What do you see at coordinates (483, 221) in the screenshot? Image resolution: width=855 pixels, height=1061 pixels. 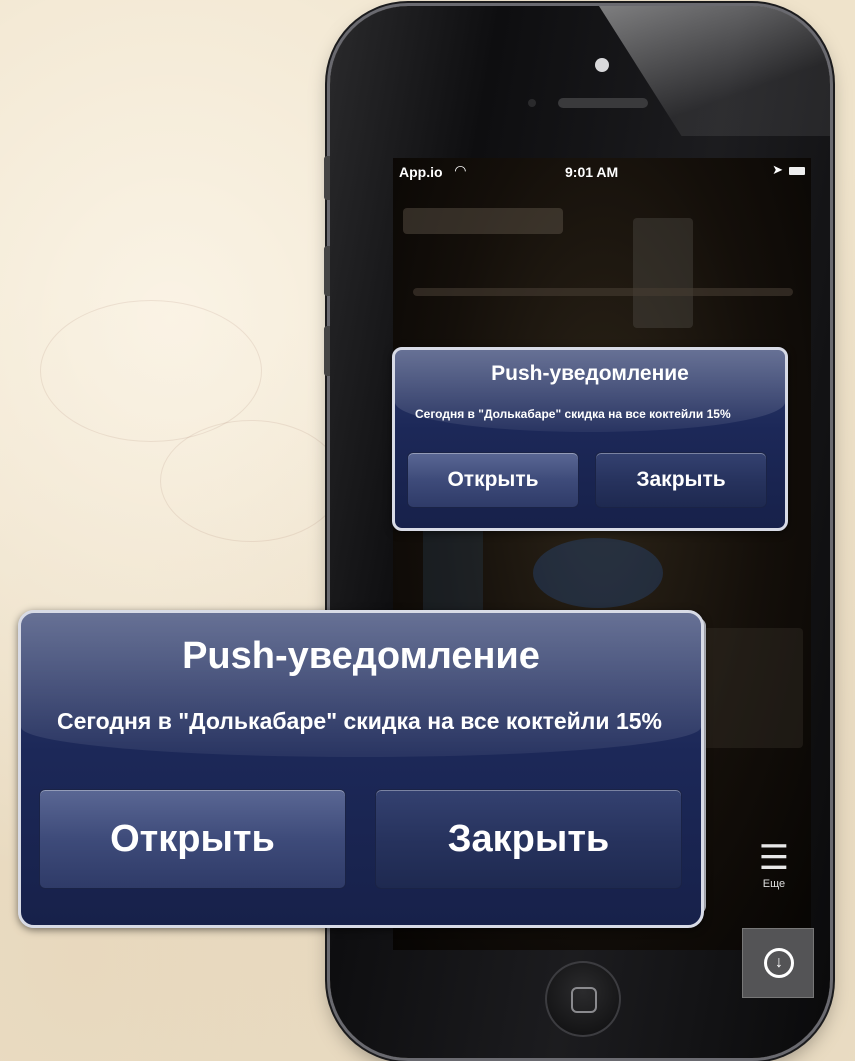 I see `bar-sign` at bounding box center [483, 221].